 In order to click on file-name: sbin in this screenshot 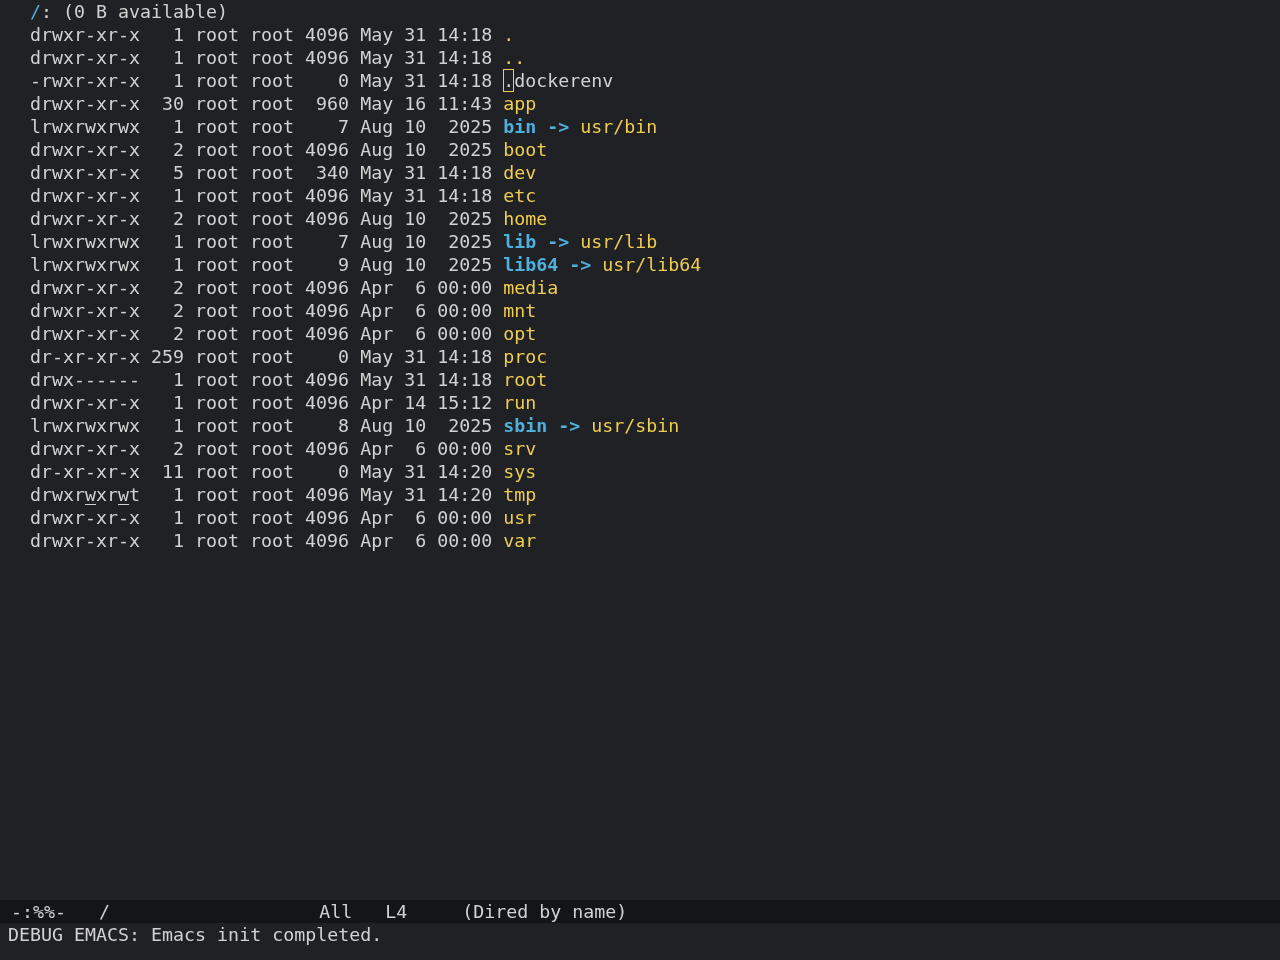, I will do `click(525, 425)`.